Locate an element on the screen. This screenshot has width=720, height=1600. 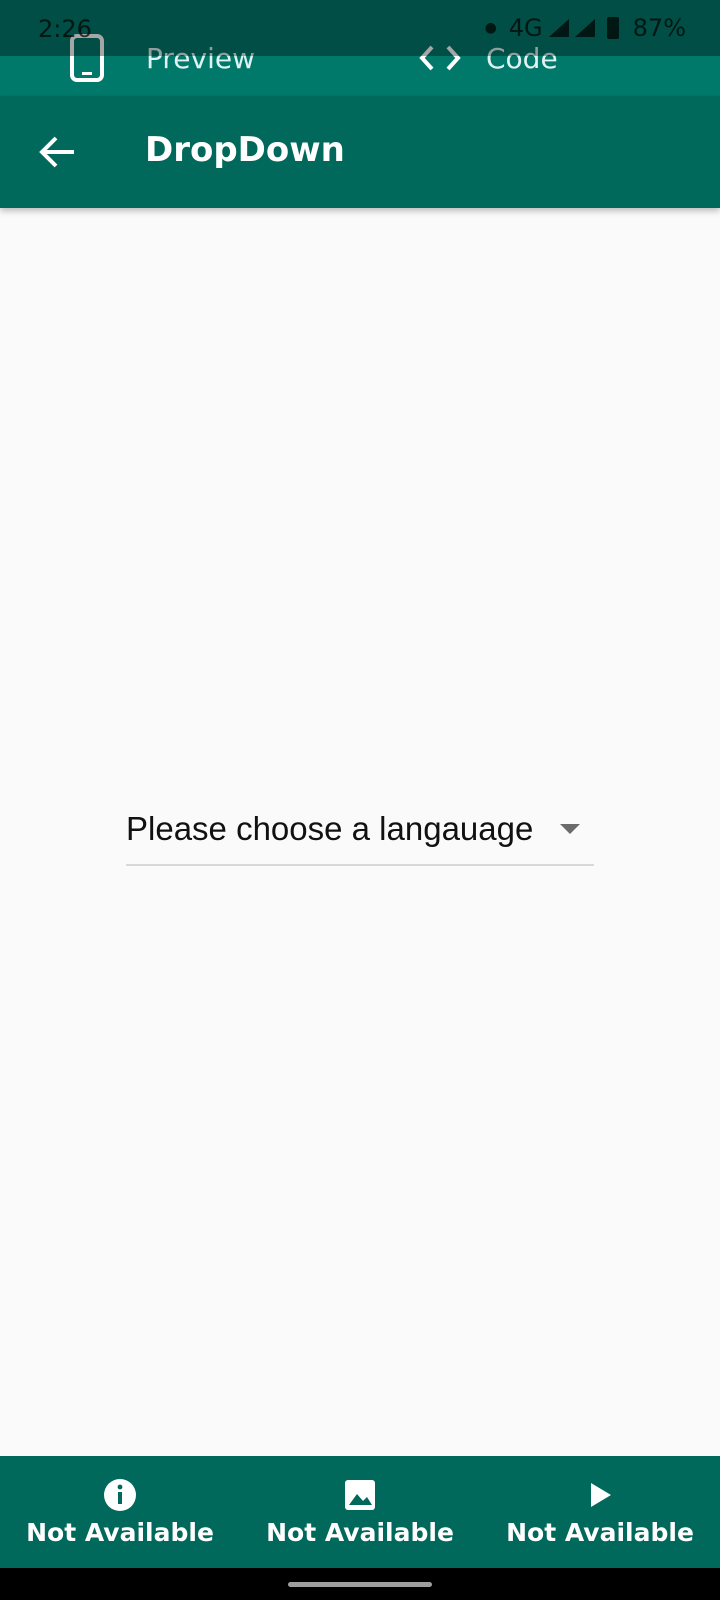
status-bar: 2:26 ● 4G 87% is located at coordinates (360, 28).